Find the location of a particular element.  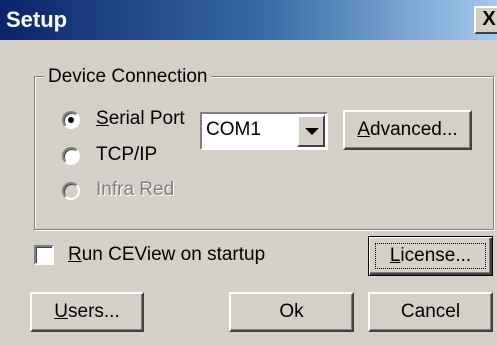

close-button: X is located at coordinates (485, 20).